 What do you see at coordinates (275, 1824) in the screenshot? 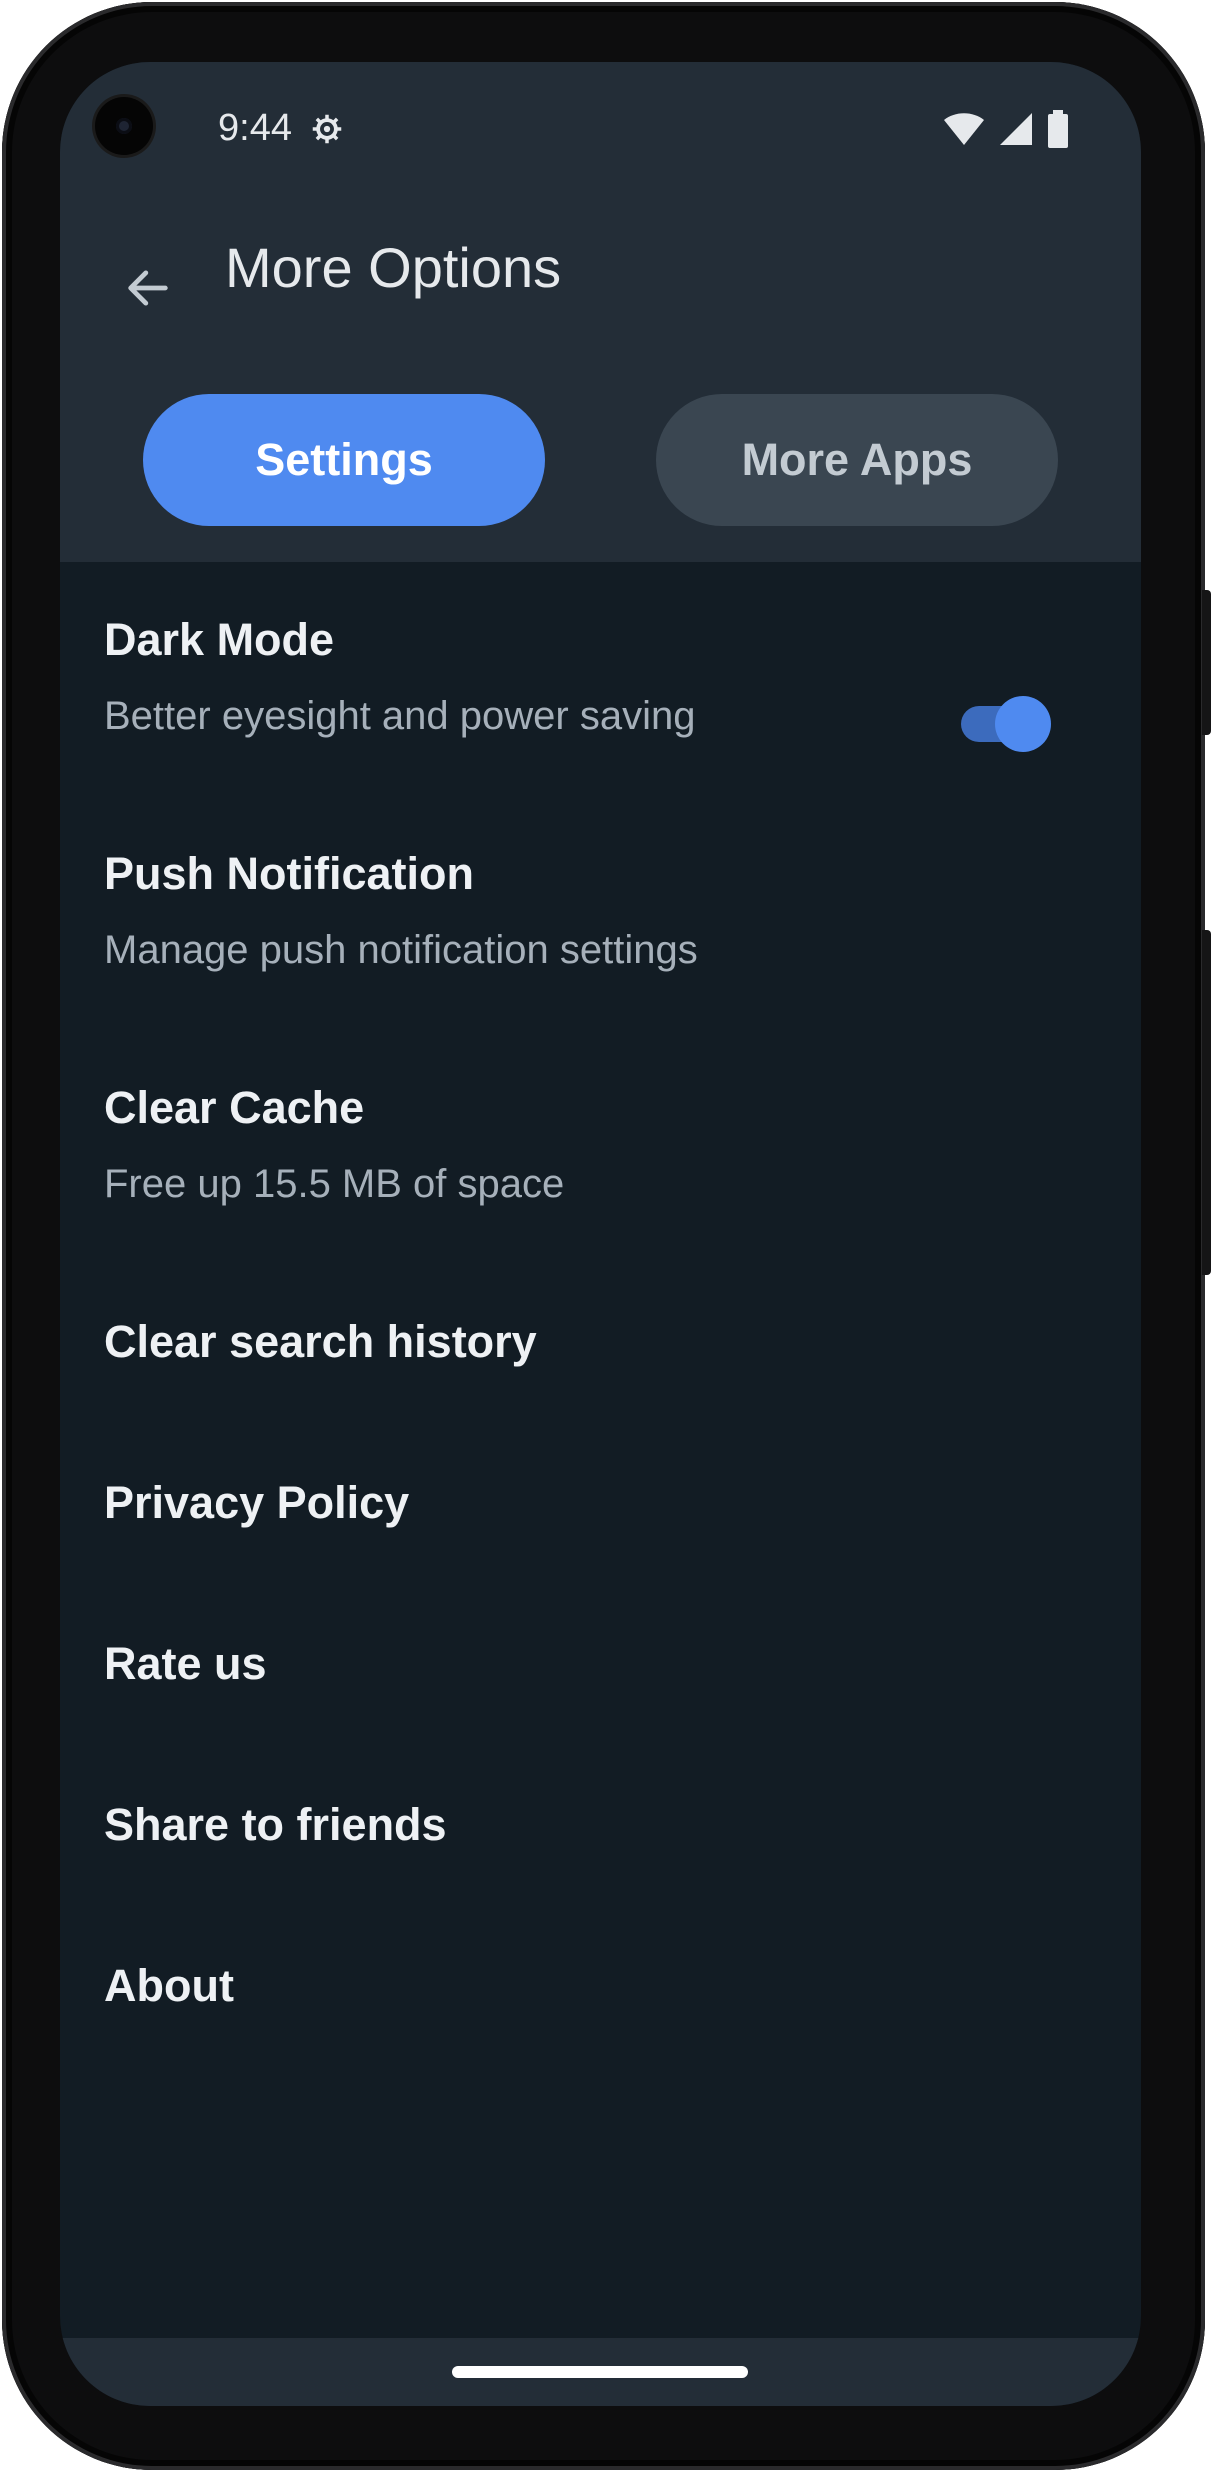
I see `setting-title: Share to friends` at bounding box center [275, 1824].